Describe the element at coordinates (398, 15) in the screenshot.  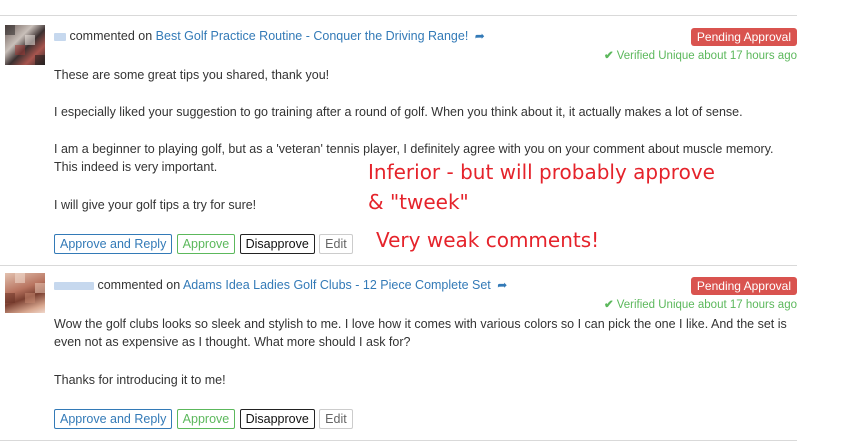
I see `top-divider` at that location.